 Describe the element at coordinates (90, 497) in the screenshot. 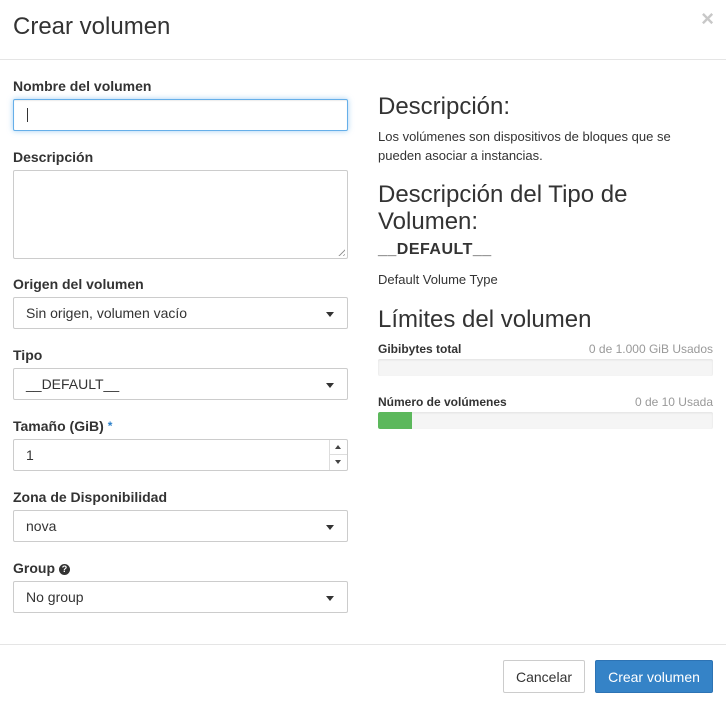

I see `availability-zone-label: Zona de Disponibilidad` at that location.